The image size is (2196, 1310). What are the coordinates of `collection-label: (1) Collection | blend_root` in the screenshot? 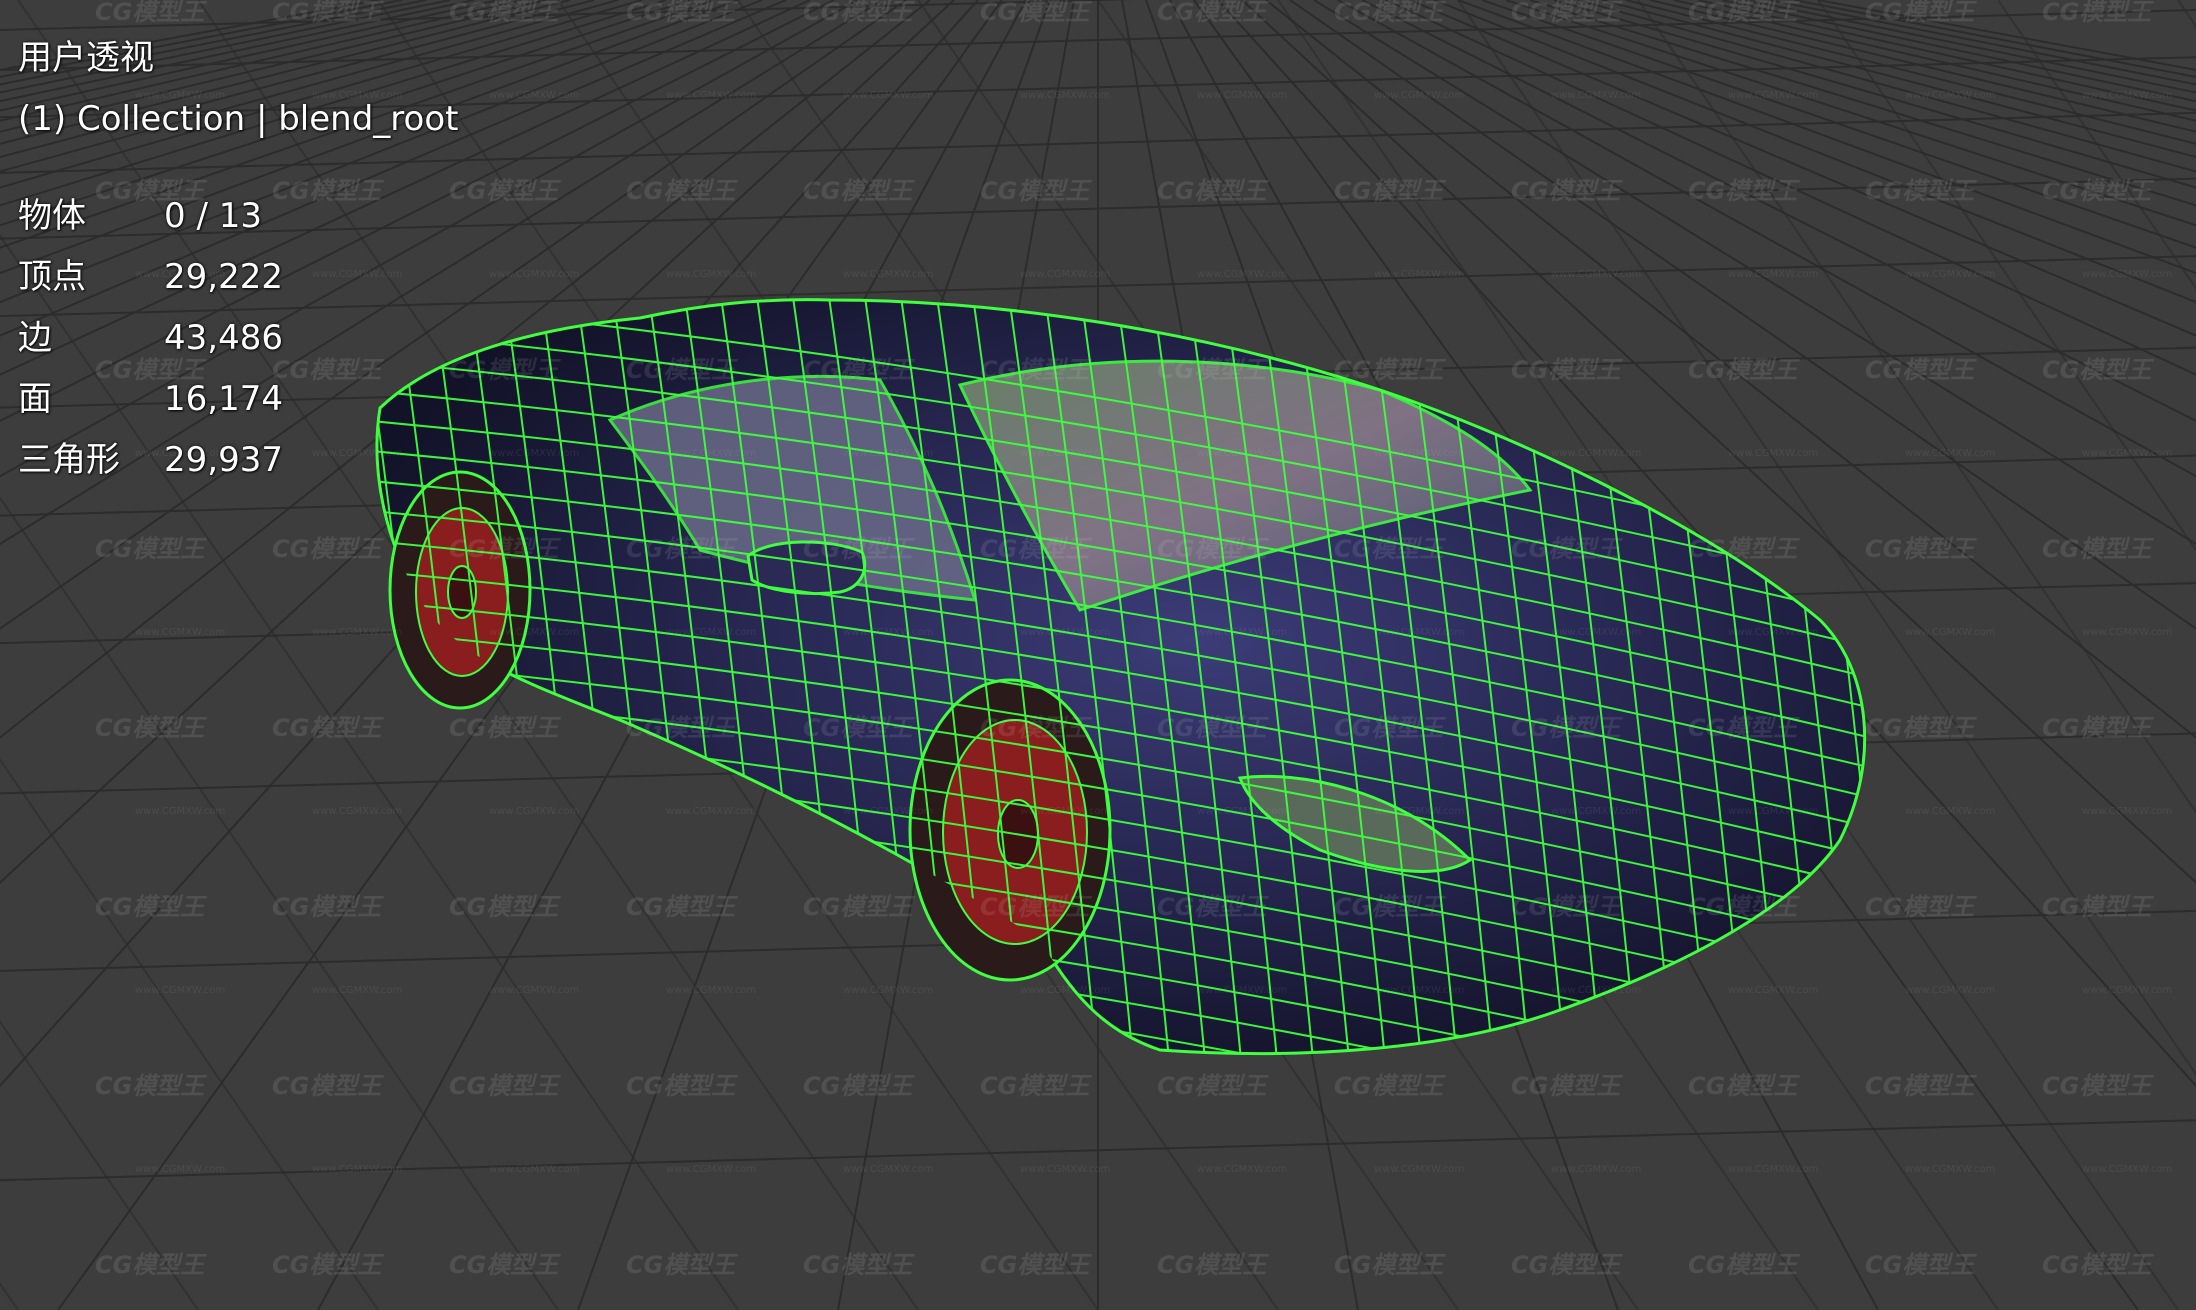 It's located at (238, 119).